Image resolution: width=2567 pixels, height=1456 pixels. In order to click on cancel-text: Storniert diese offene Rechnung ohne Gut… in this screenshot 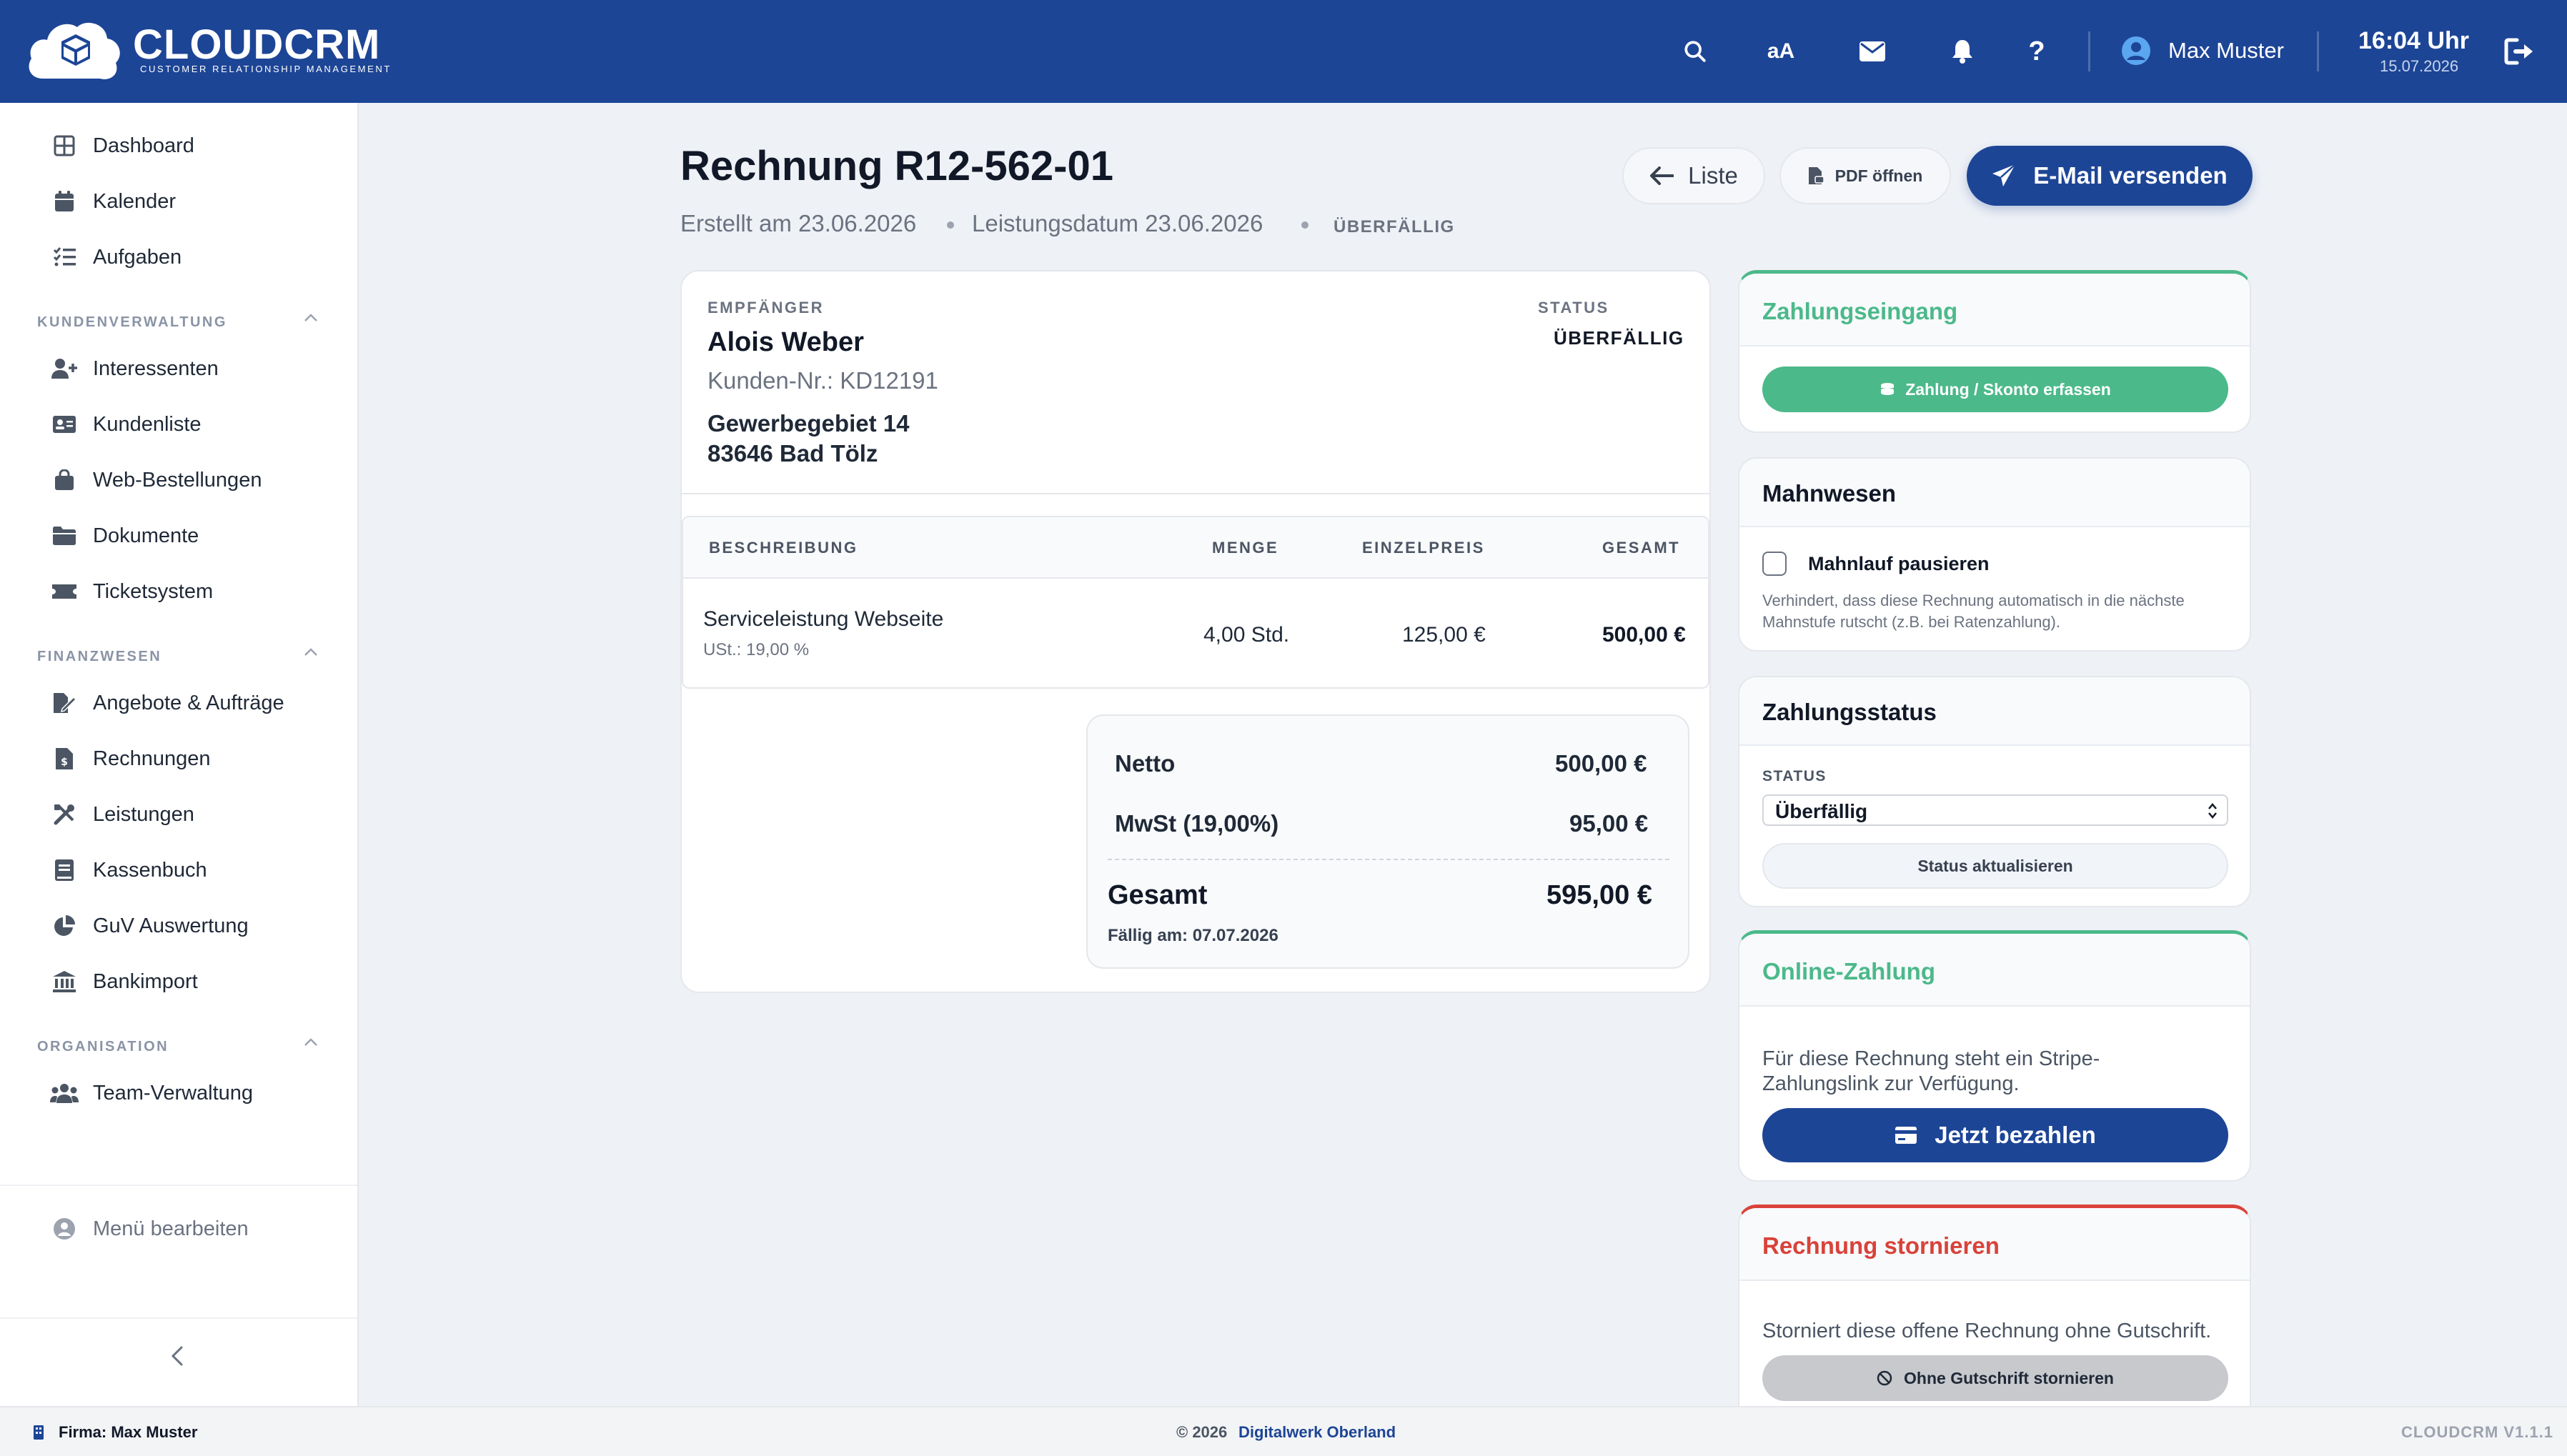, I will do `click(1987, 1331)`.